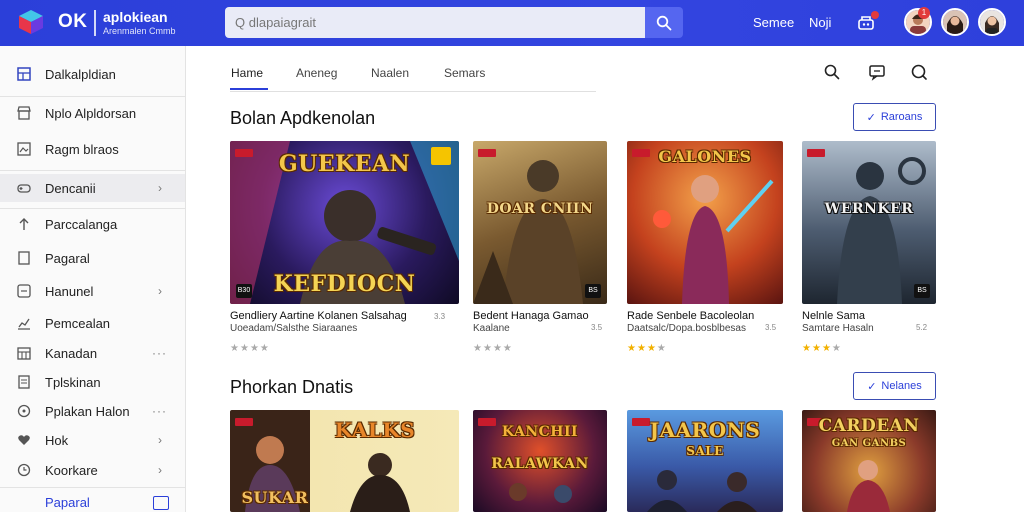 This screenshot has height=512, width=1024. Describe the element at coordinates (92, 258) in the screenshot. I see `sidebar-item-pages: Pagaral` at that location.